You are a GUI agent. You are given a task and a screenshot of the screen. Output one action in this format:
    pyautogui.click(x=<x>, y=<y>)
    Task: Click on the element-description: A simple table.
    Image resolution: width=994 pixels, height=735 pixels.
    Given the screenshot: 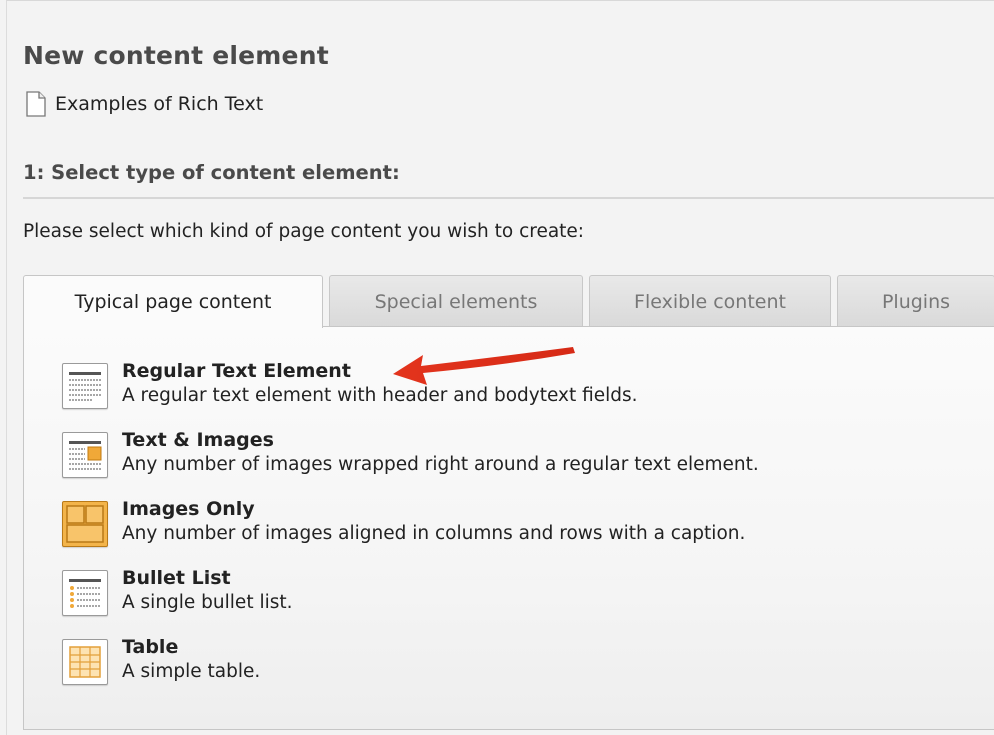 What is the action you would take?
    pyautogui.click(x=191, y=671)
    